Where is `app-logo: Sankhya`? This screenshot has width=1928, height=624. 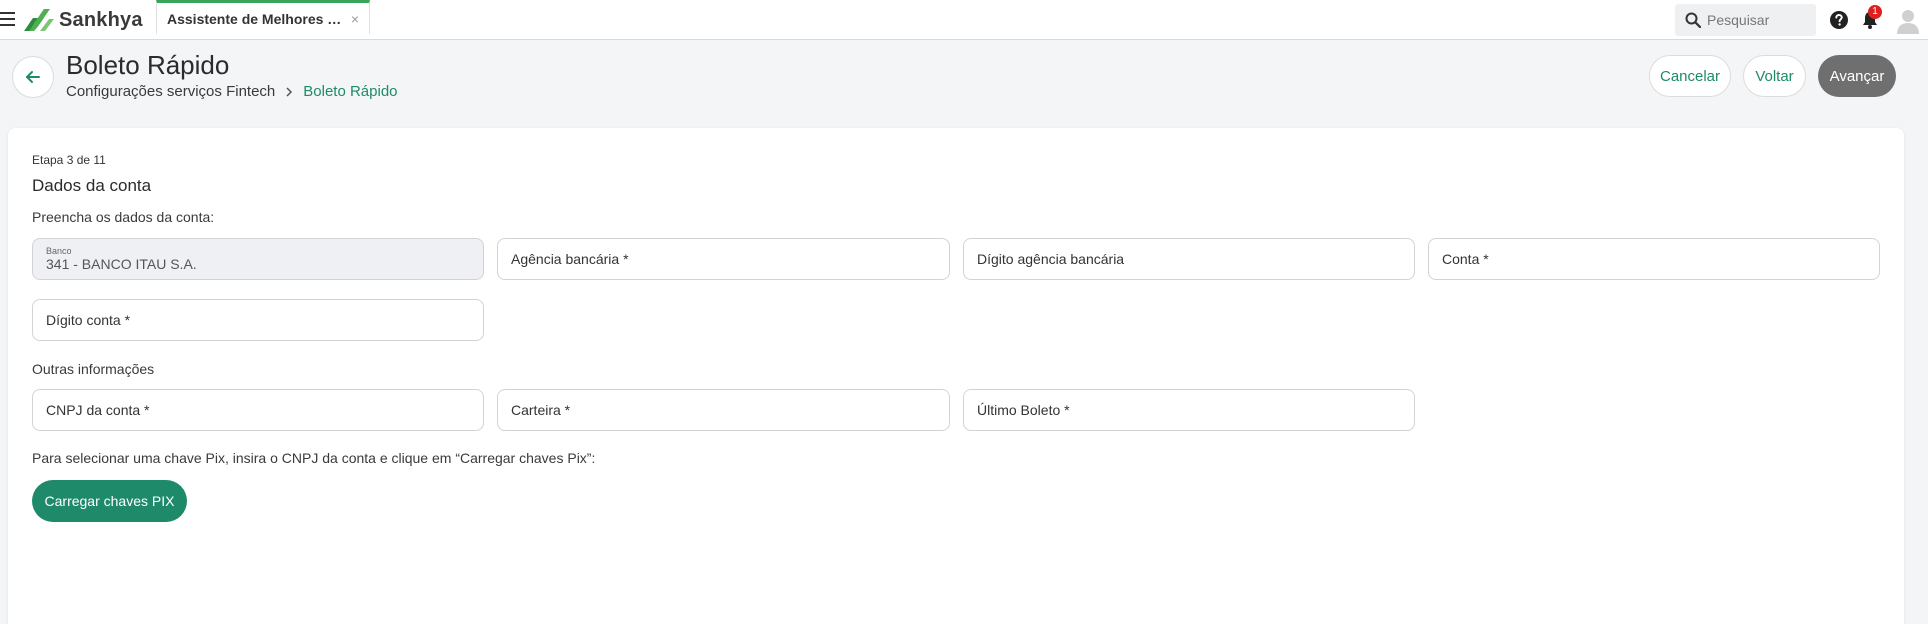
app-logo: Sankhya is located at coordinates (83, 20).